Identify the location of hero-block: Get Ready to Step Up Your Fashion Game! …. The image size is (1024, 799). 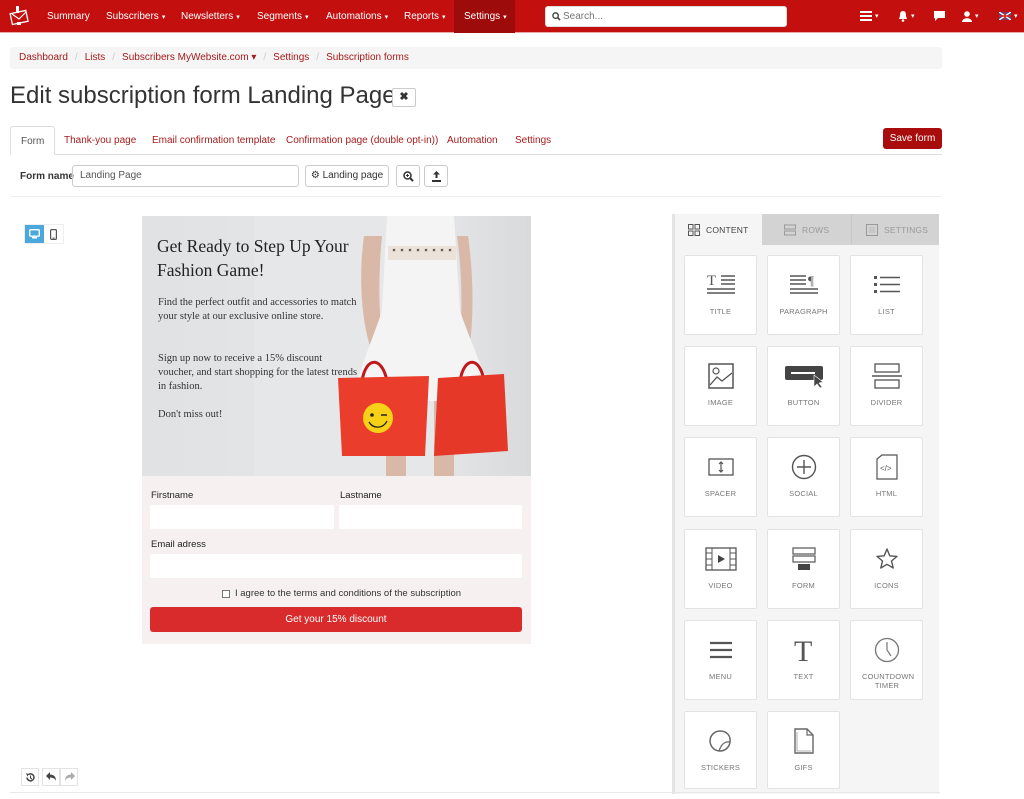
(336, 346).